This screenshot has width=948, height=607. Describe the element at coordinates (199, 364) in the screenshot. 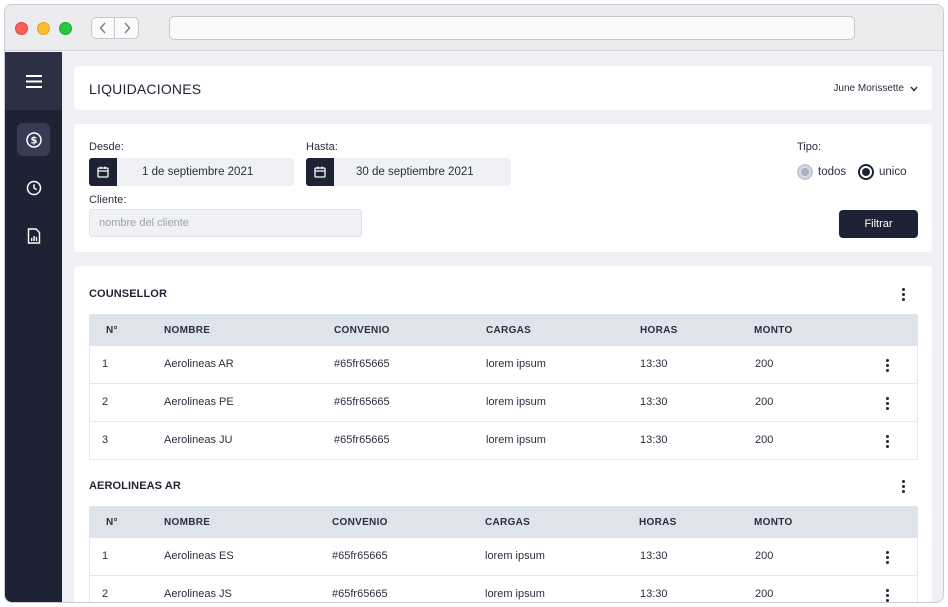

I see `cell-nombre: Aerolineas AR` at that location.